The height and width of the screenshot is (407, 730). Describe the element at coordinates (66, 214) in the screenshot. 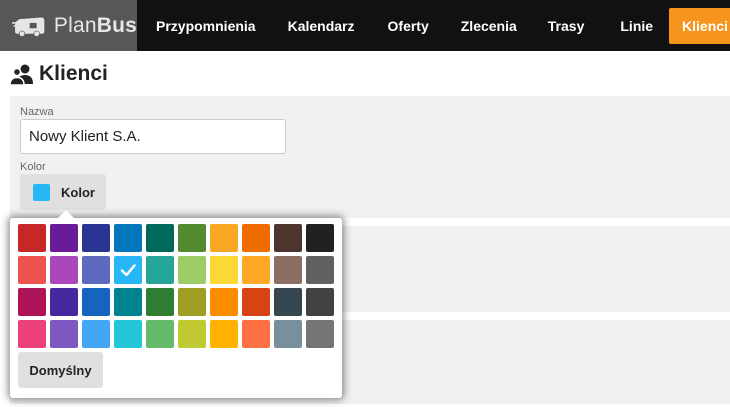

I see `popup-arrow` at that location.